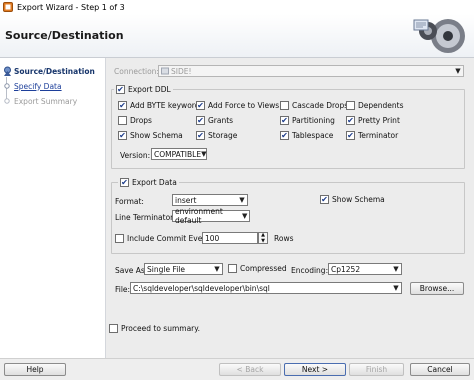 The height and width of the screenshot is (380, 474). What do you see at coordinates (221, 120) in the screenshot?
I see `option-label: Grants` at bounding box center [221, 120].